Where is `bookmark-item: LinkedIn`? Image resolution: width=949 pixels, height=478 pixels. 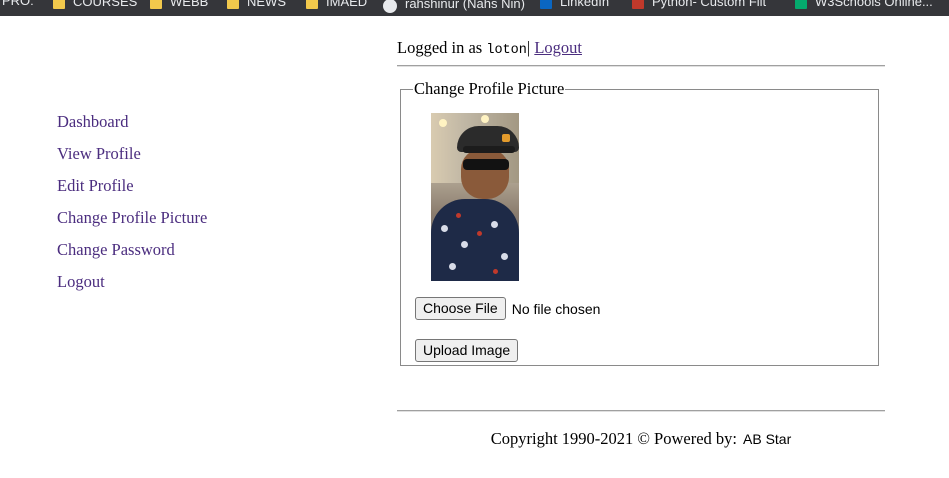 bookmark-item: LinkedIn is located at coordinates (574, 4).